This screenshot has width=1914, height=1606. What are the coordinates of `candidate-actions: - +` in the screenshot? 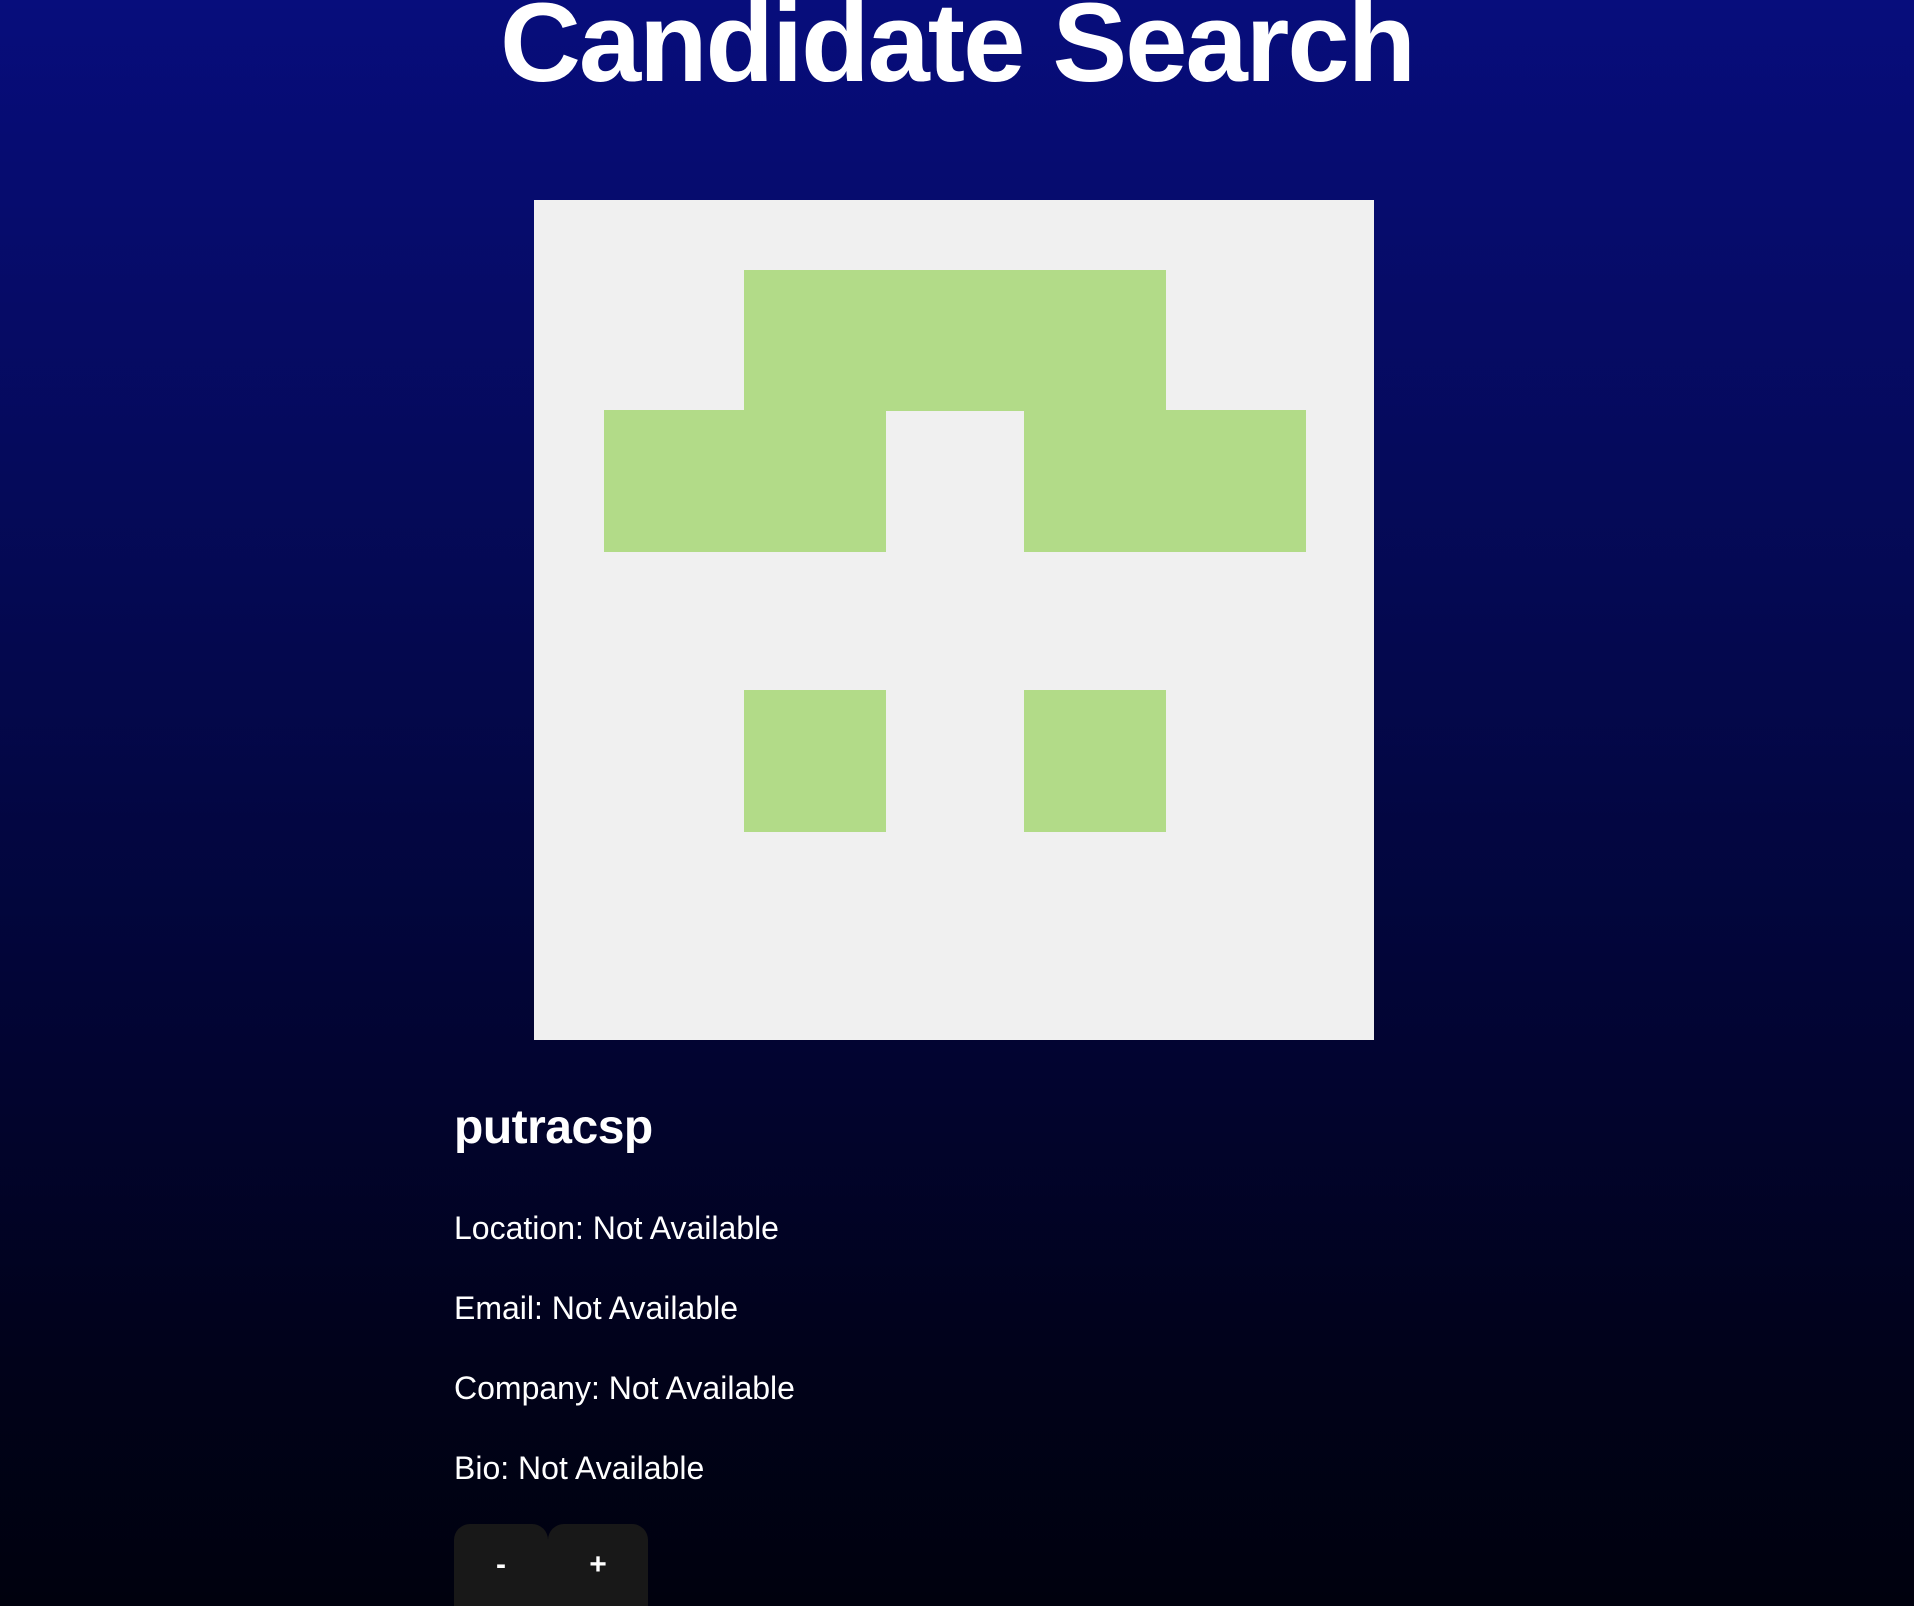 It's located at (551, 1565).